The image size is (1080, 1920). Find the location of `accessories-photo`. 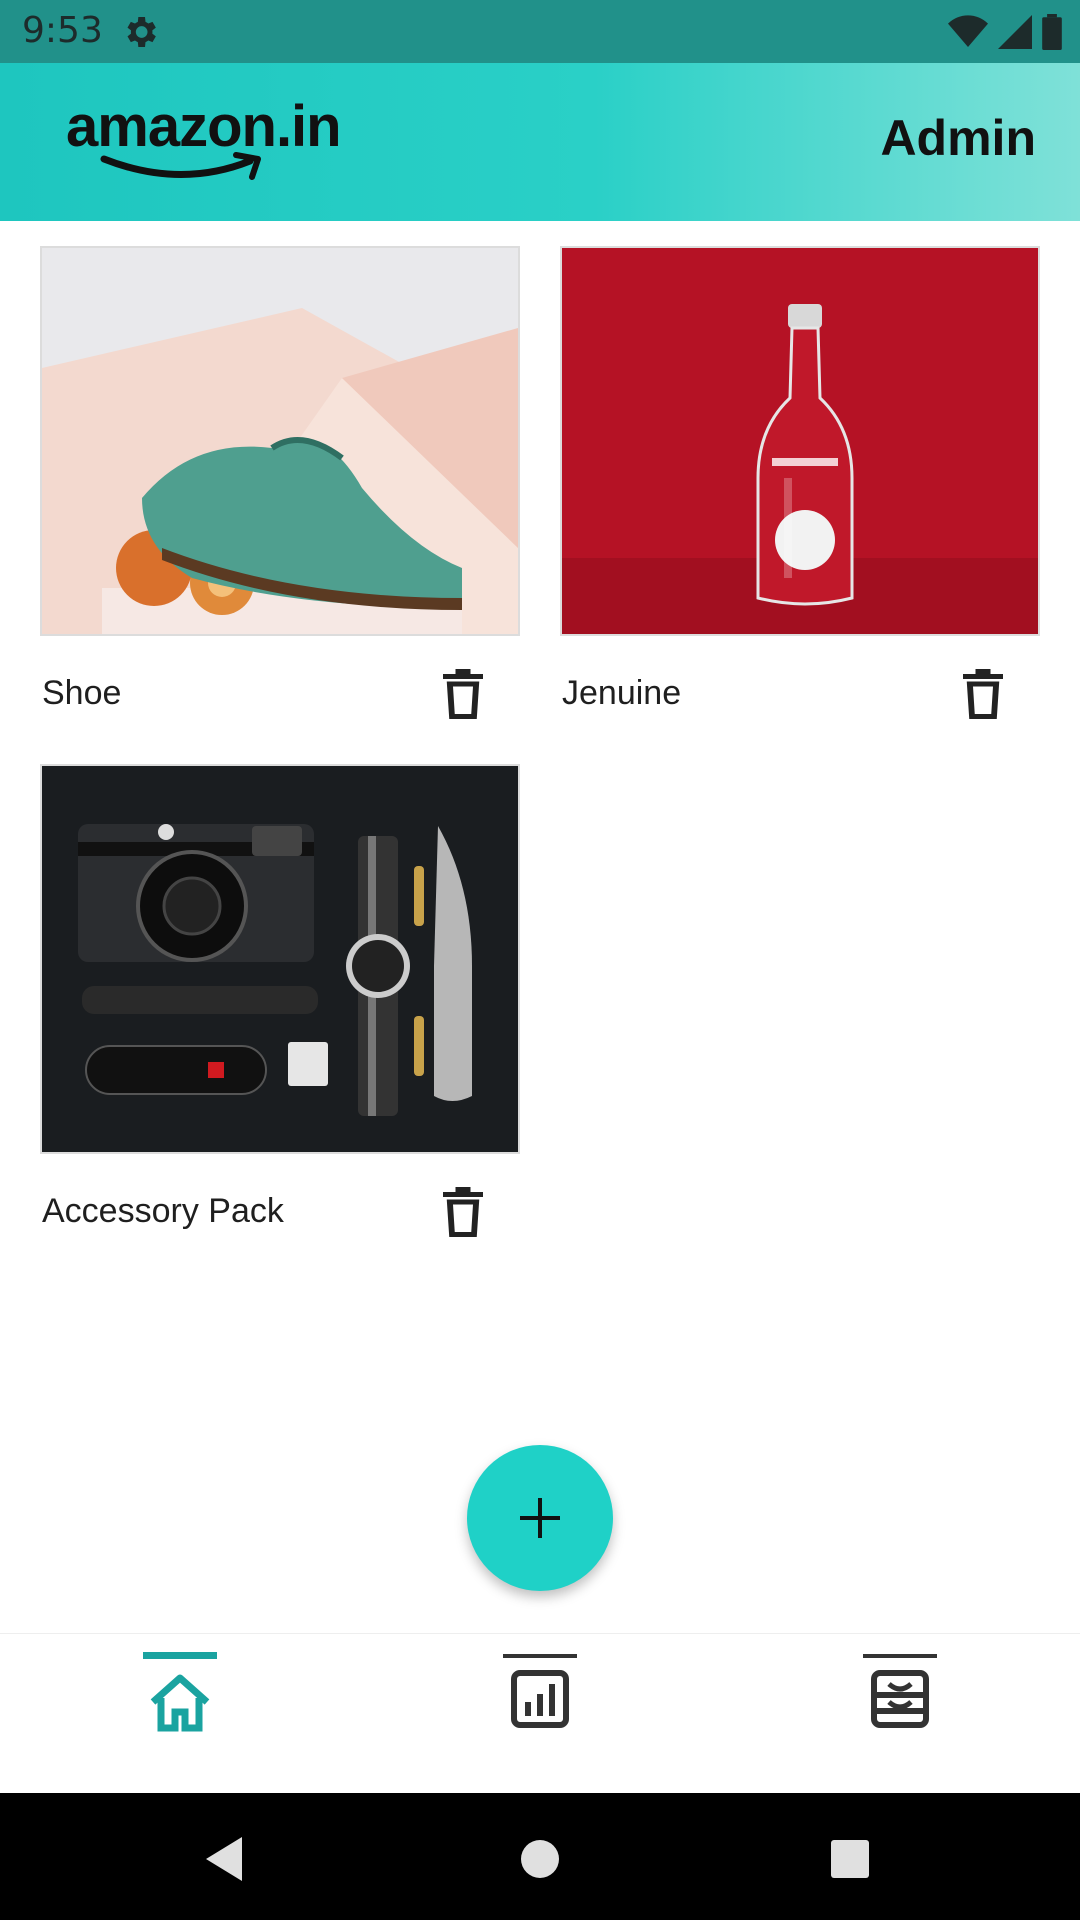

accessories-photo is located at coordinates (280, 959).